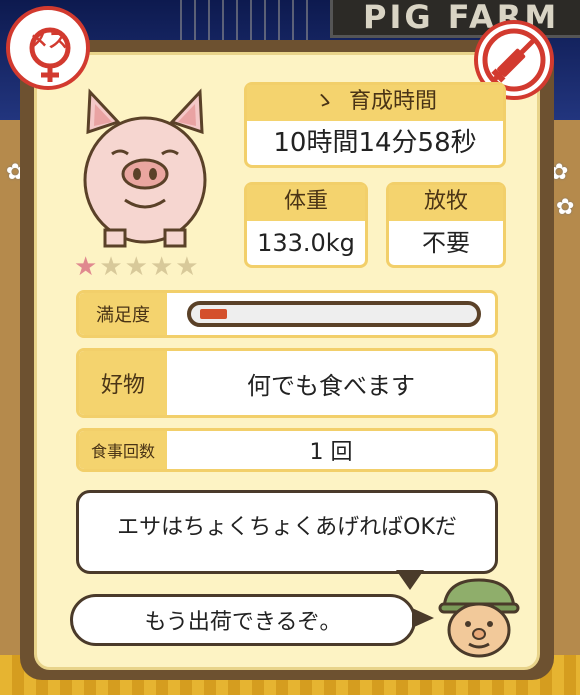 The height and width of the screenshot is (695, 580). I want to click on weight-label: 体重, so click(306, 203).